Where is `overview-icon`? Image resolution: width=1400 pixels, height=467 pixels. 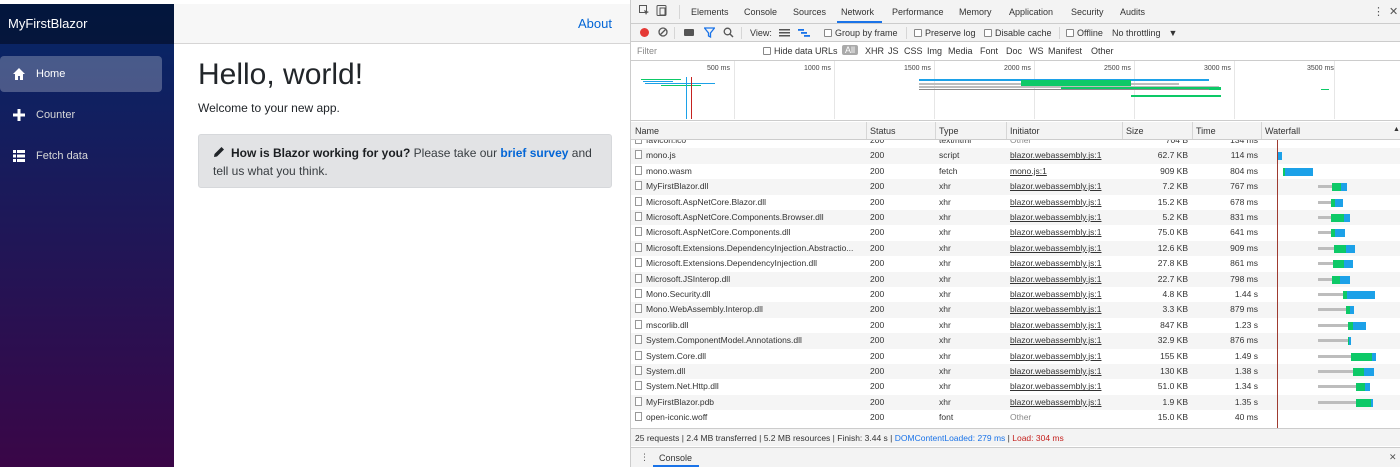 overview-icon is located at coordinates (804, 34).